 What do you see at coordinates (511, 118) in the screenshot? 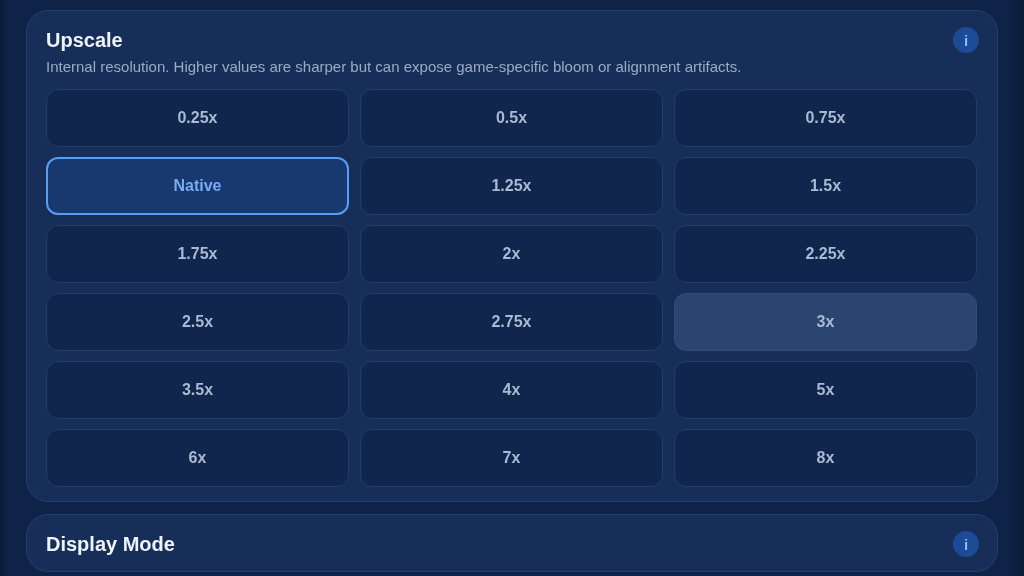
I see `scale-option: 0.5x` at bounding box center [511, 118].